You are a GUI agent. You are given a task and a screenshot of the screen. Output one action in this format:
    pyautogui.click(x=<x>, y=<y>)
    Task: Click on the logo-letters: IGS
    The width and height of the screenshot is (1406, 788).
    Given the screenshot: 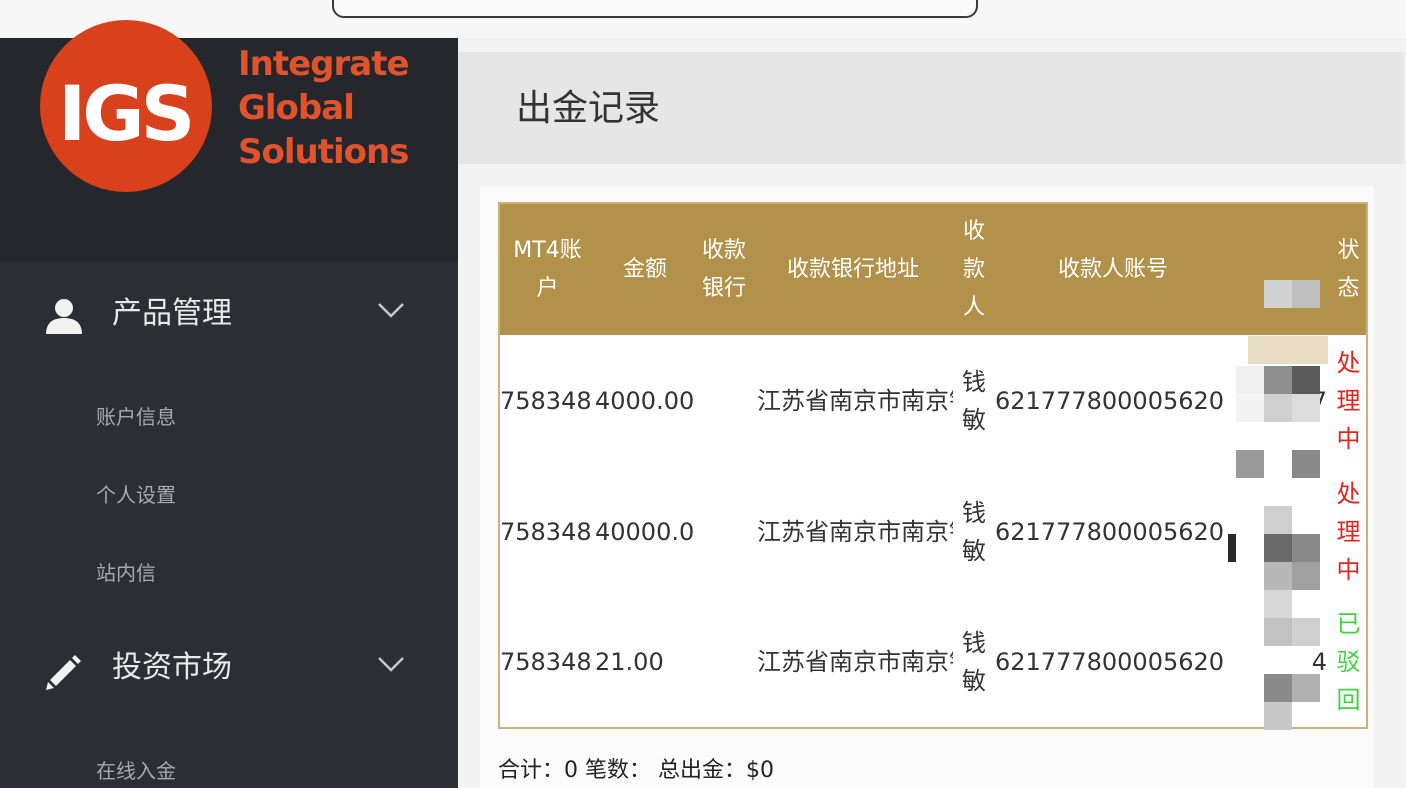 What is the action you would take?
    pyautogui.click(x=126, y=113)
    